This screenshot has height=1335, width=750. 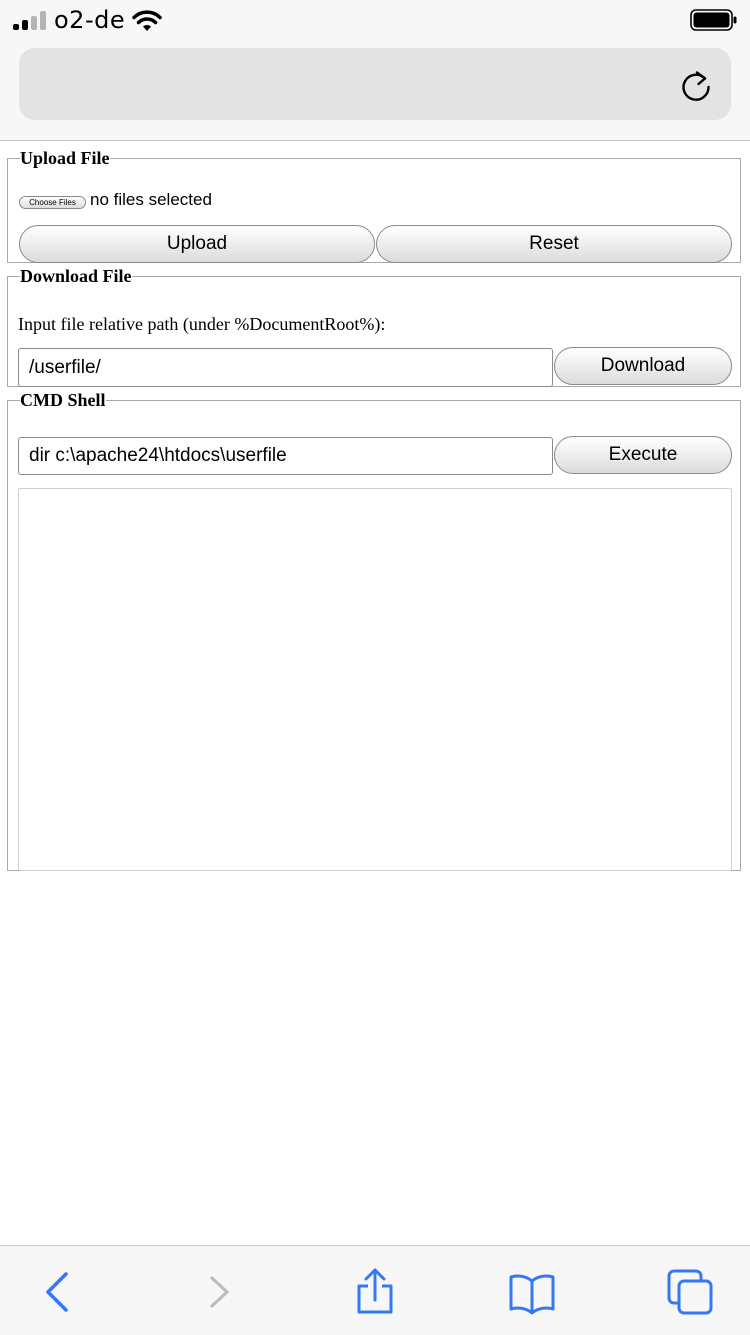 I want to click on download-button: Download, so click(x=643, y=366).